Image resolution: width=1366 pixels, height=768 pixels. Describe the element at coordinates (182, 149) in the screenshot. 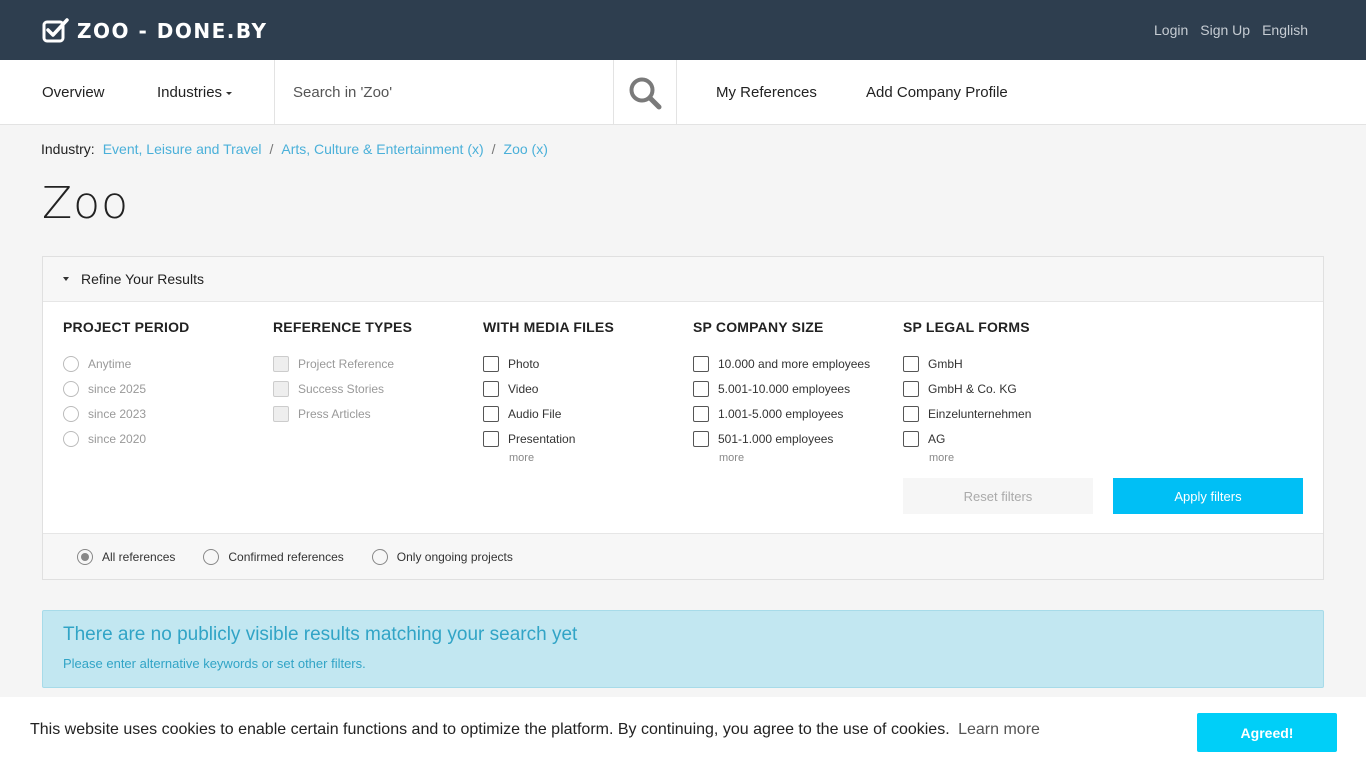

I see `breadcrumb-item-event-leisure: Event, Leisure and Travel` at that location.